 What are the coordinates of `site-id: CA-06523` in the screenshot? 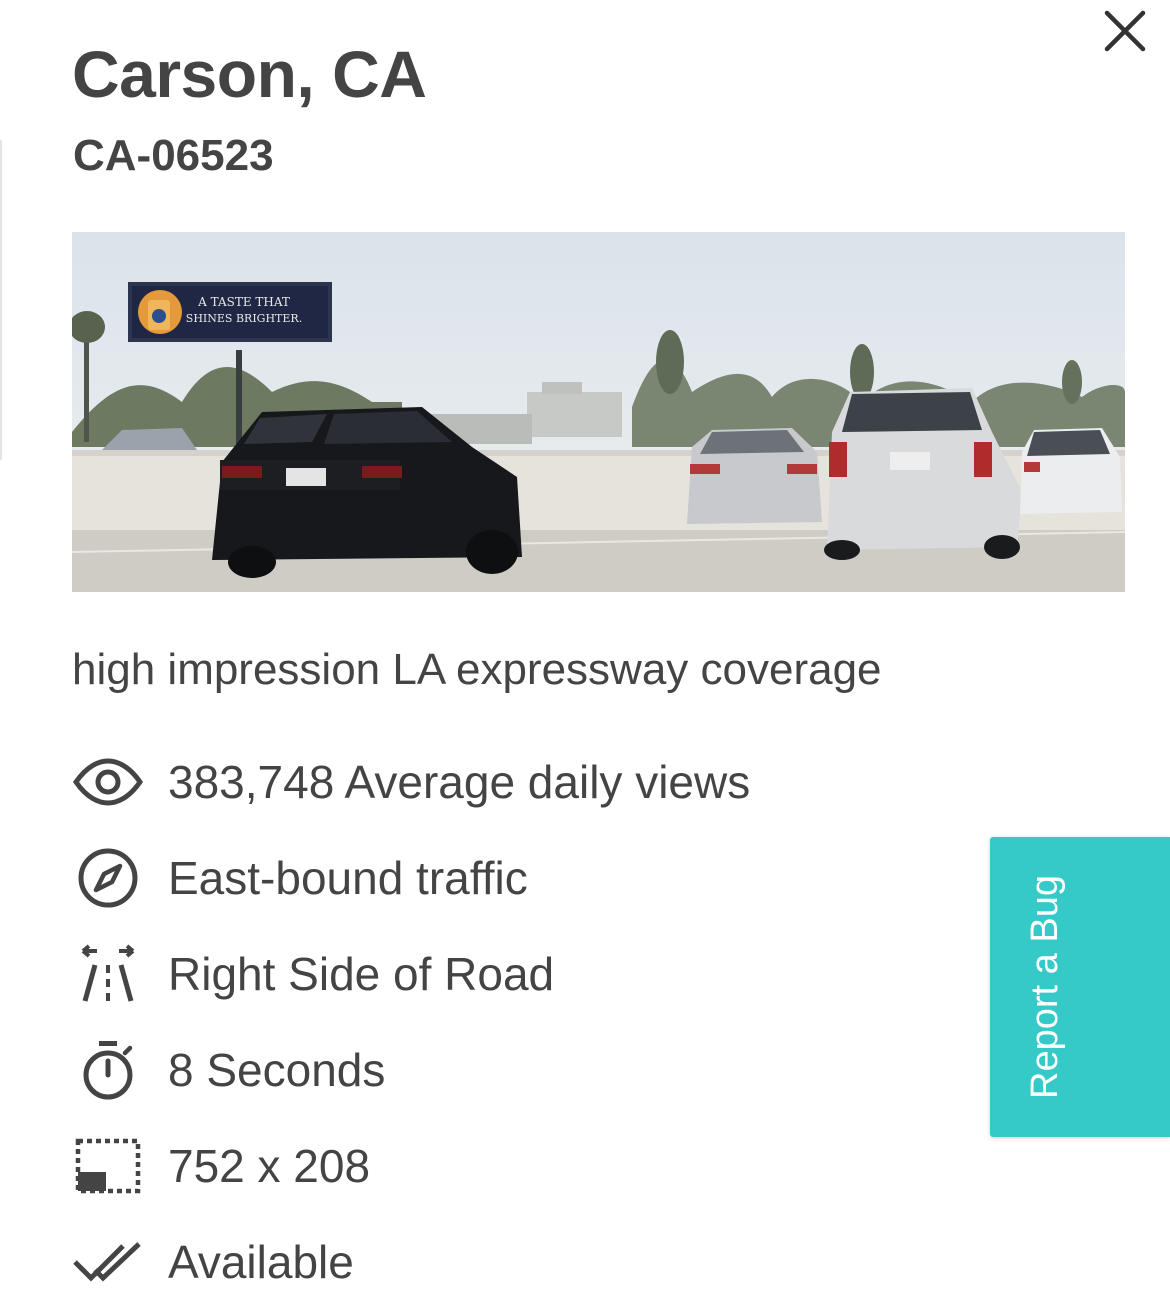 It's located at (173, 155).